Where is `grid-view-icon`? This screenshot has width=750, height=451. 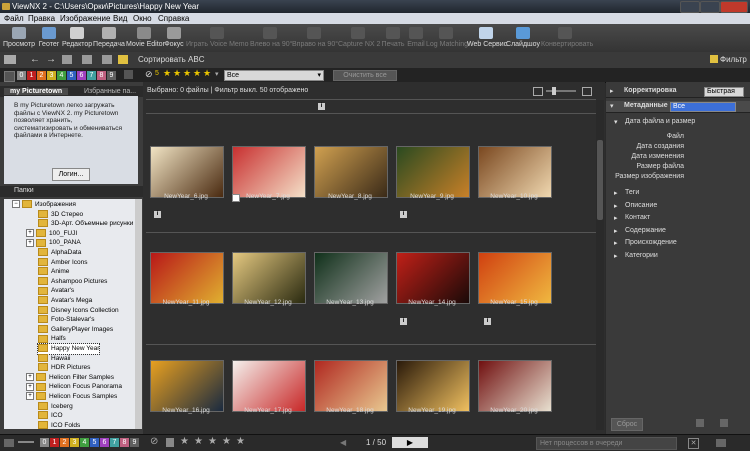
grid-view-icon is located at coordinates (10, 59).